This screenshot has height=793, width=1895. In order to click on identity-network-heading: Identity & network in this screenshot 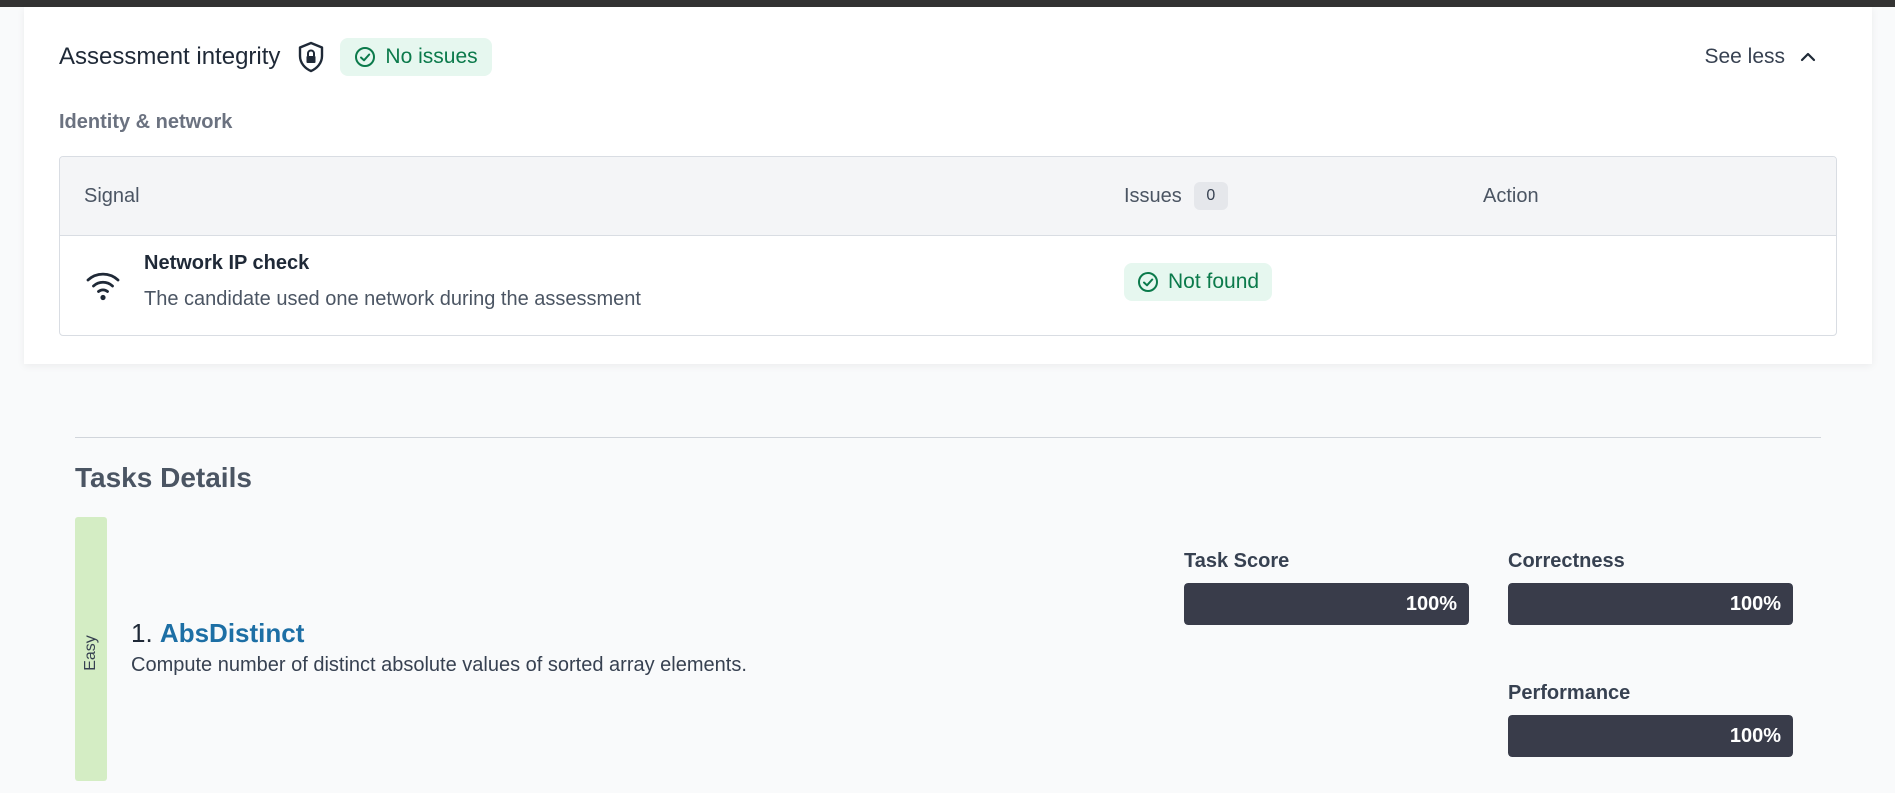, I will do `click(146, 122)`.